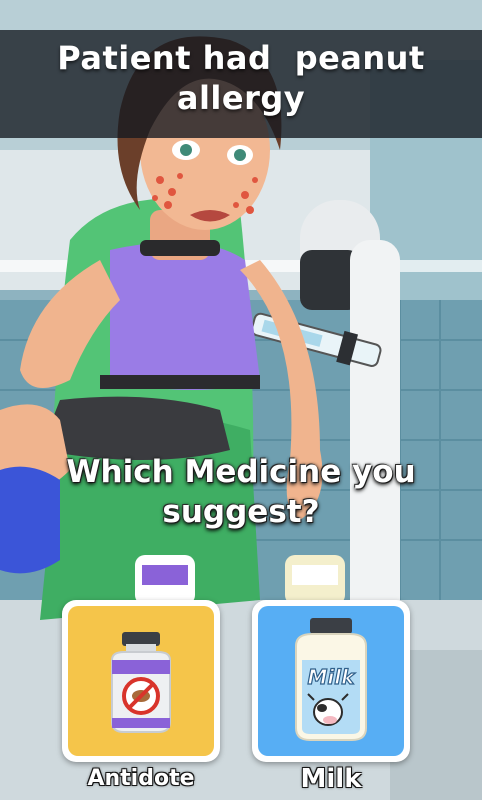 The width and height of the screenshot is (482, 800). I want to click on question-text: Which Medicine you suggest?, so click(241, 492).